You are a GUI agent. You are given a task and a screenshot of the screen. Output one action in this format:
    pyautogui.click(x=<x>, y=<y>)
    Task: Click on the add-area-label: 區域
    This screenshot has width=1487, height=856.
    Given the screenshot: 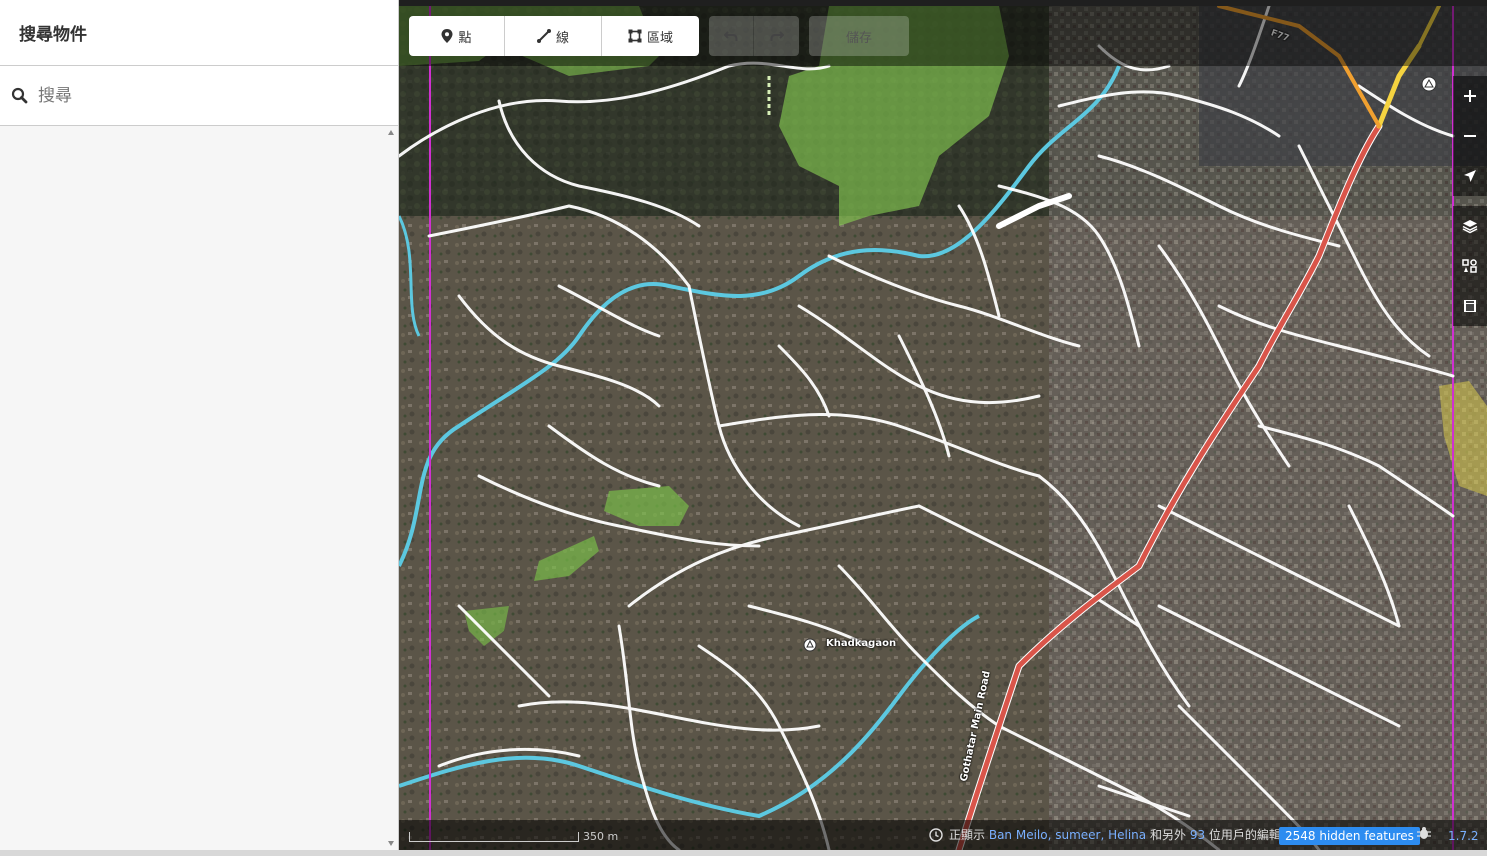 What is the action you would take?
    pyautogui.click(x=659, y=38)
    